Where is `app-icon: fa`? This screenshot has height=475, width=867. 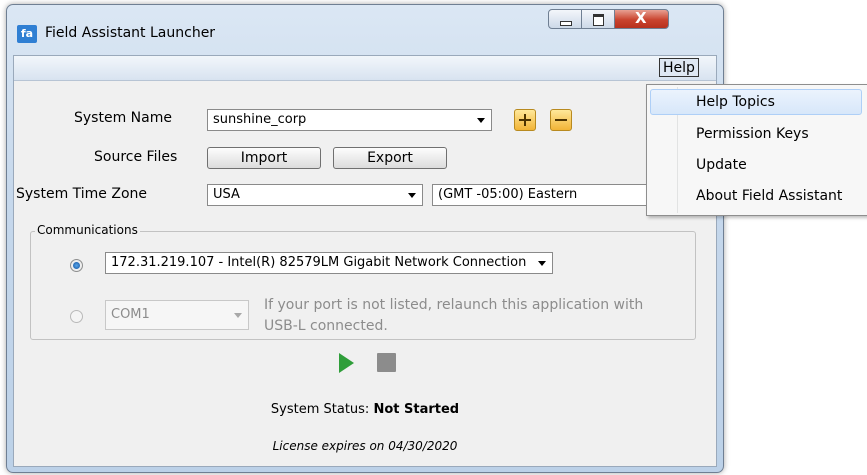
app-icon: fa is located at coordinates (27, 34).